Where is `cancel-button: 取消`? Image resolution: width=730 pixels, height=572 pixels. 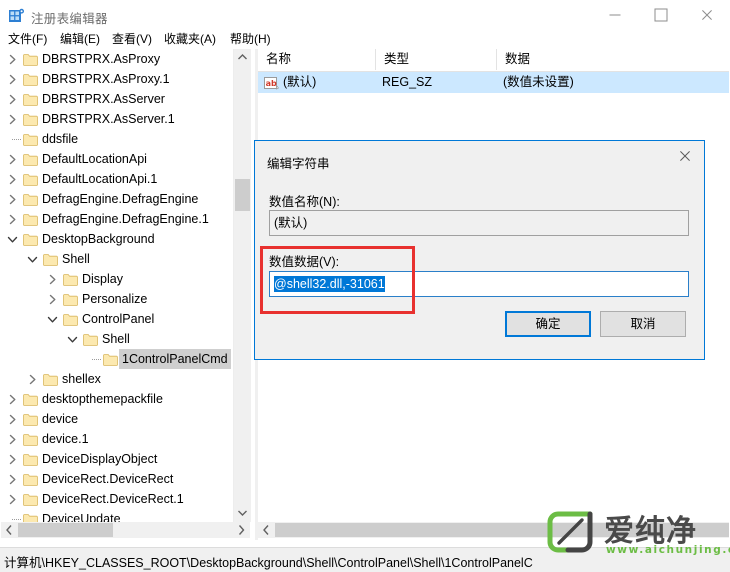 cancel-button: 取消 is located at coordinates (643, 324).